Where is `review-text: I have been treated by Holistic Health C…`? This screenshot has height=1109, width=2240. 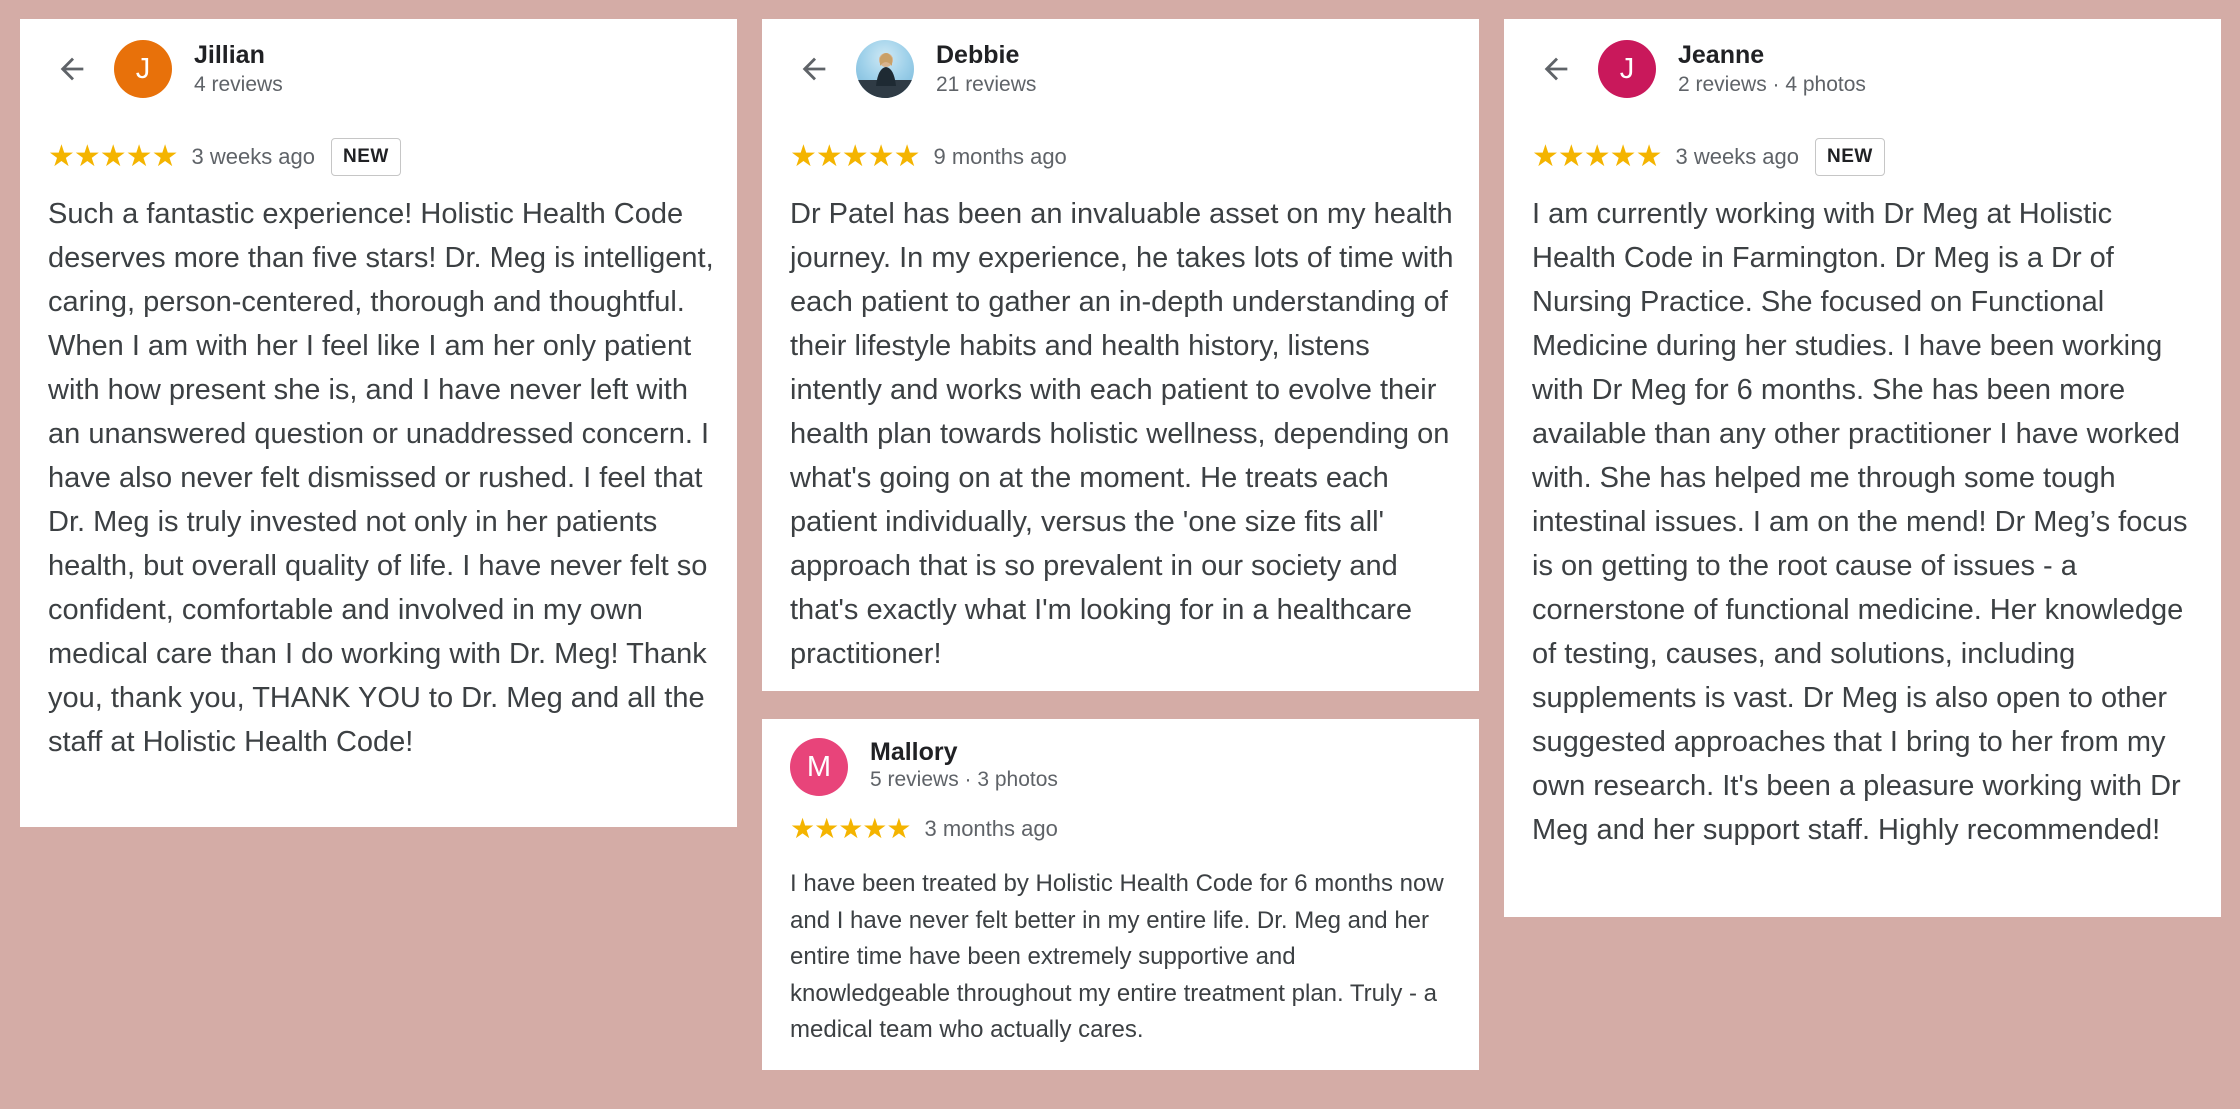
review-text: I have been treated by Holistic Health C… is located at coordinates (1117, 956).